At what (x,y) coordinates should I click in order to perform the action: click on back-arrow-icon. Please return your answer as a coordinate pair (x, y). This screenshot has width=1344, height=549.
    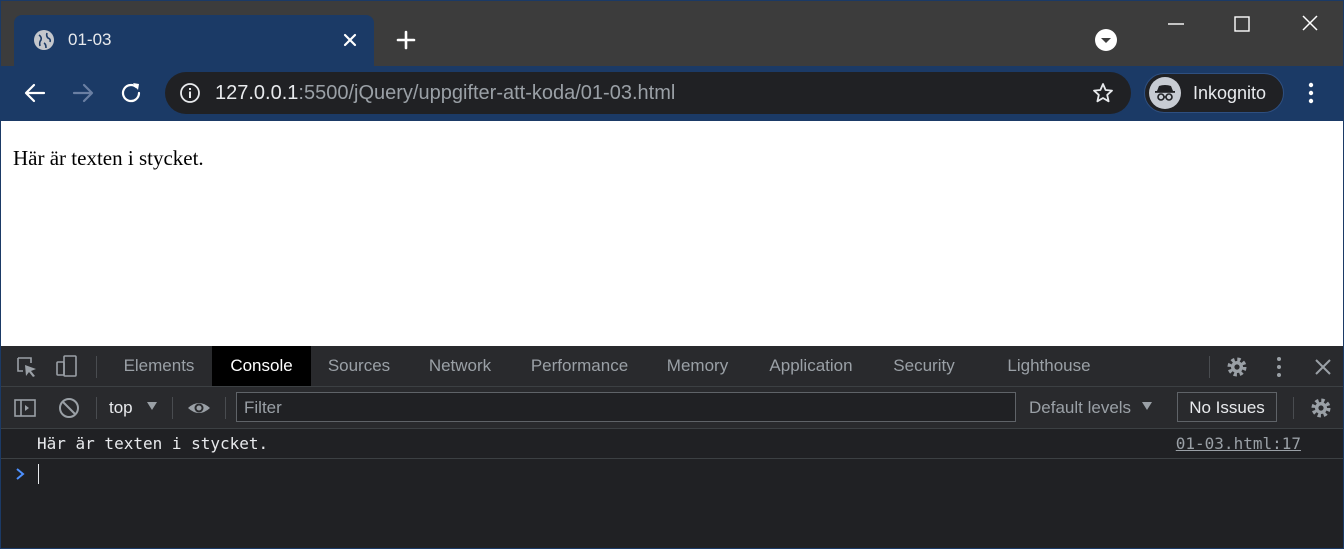
    Looking at the image, I should click on (35, 93).